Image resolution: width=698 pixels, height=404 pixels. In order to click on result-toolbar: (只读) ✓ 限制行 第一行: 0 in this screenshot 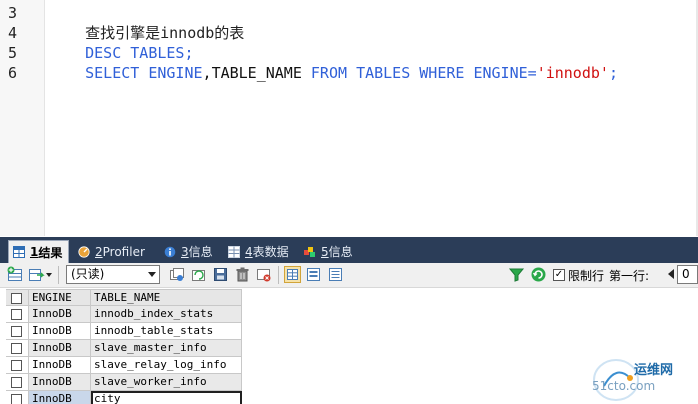, I will do `click(349, 275)`.